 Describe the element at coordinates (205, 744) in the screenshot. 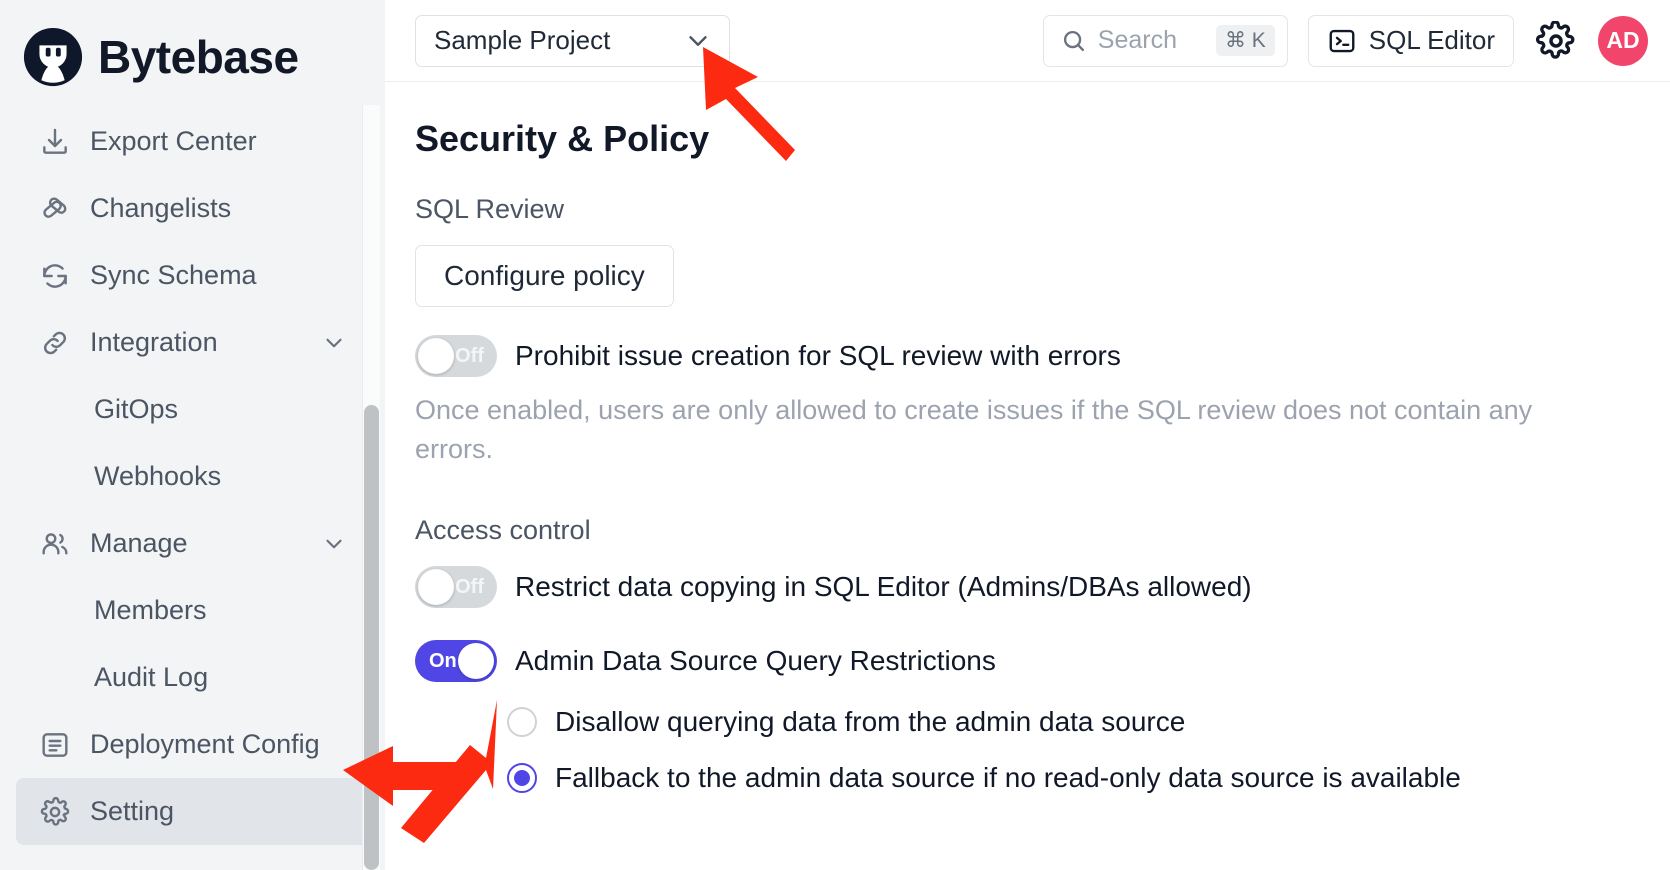

I see `sidebar-item-label: Deployment Config` at that location.